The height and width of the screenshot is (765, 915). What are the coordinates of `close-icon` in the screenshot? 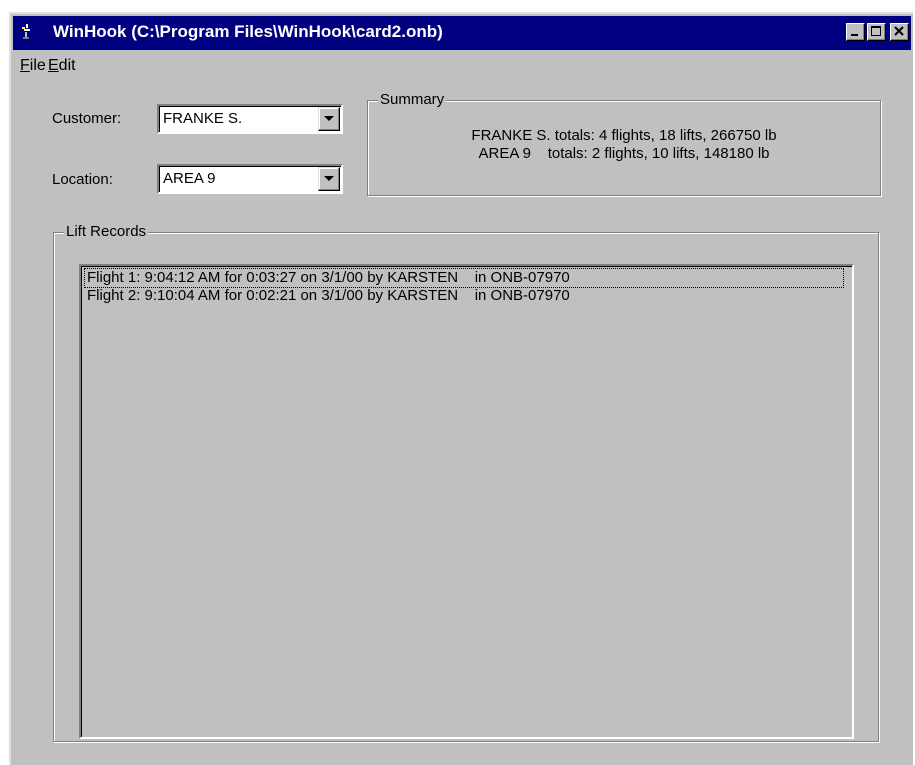 It's located at (899, 31).